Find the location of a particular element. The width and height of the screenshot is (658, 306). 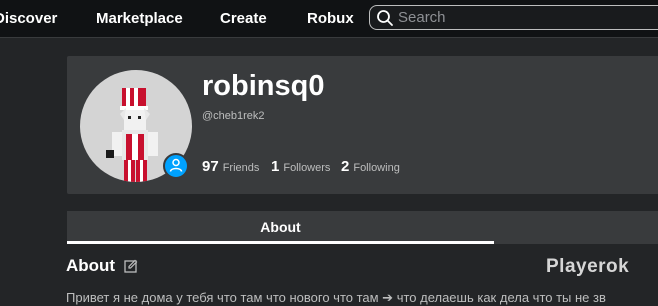

stat-following-count: 2 is located at coordinates (345, 166).